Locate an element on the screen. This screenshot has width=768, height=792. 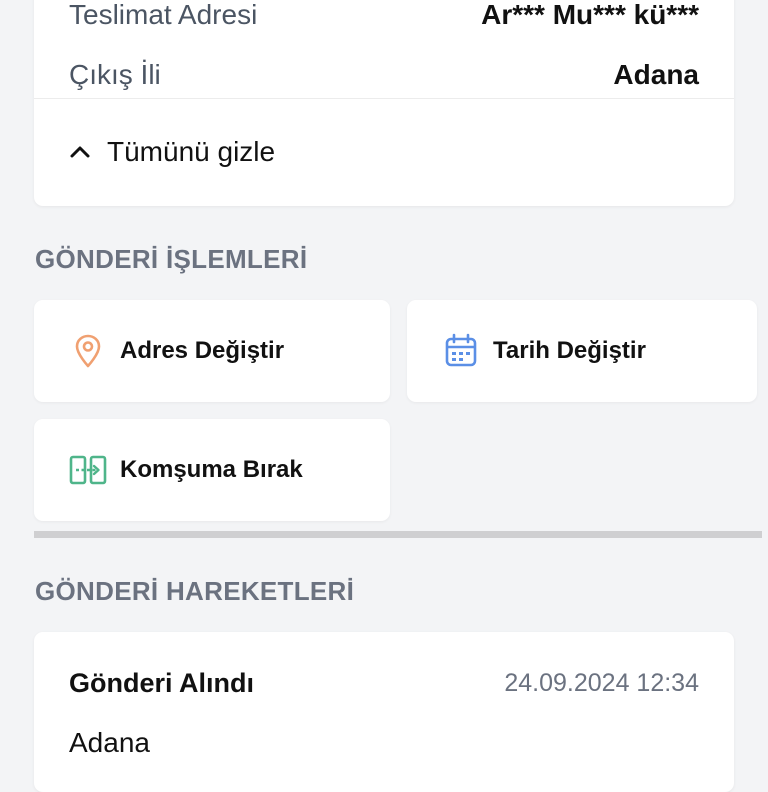
detail-row-origin-city: Çıkış İli Adana is located at coordinates (384, 75).